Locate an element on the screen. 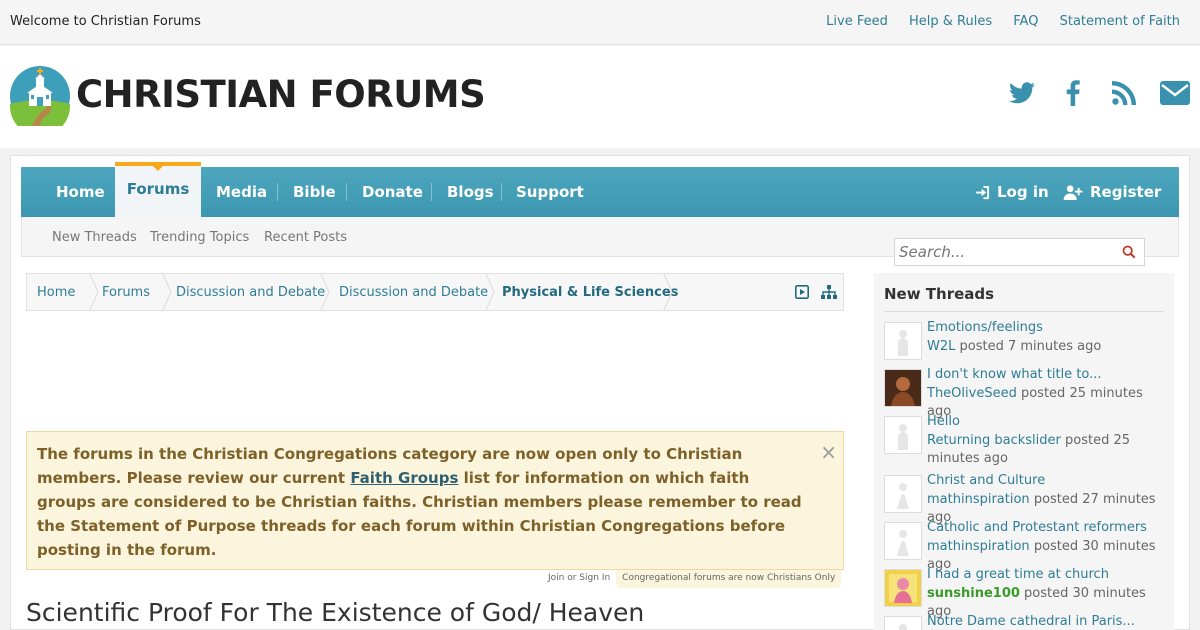 The height and width of the screenshot is (630, 1200). live-feed-link: Live Feed is located at coordinates (857, 21).